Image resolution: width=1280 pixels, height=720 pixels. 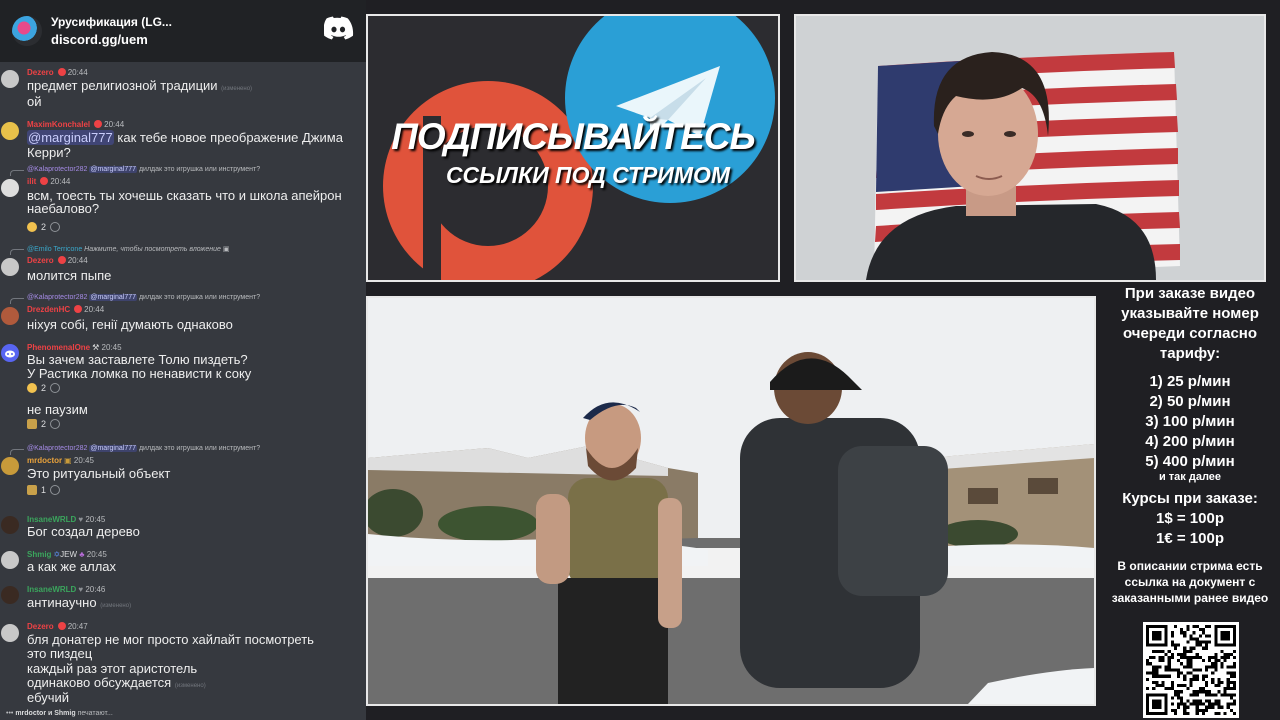 I want to click on message-text: антинаучно (изменено), so click(x=79, y=604).